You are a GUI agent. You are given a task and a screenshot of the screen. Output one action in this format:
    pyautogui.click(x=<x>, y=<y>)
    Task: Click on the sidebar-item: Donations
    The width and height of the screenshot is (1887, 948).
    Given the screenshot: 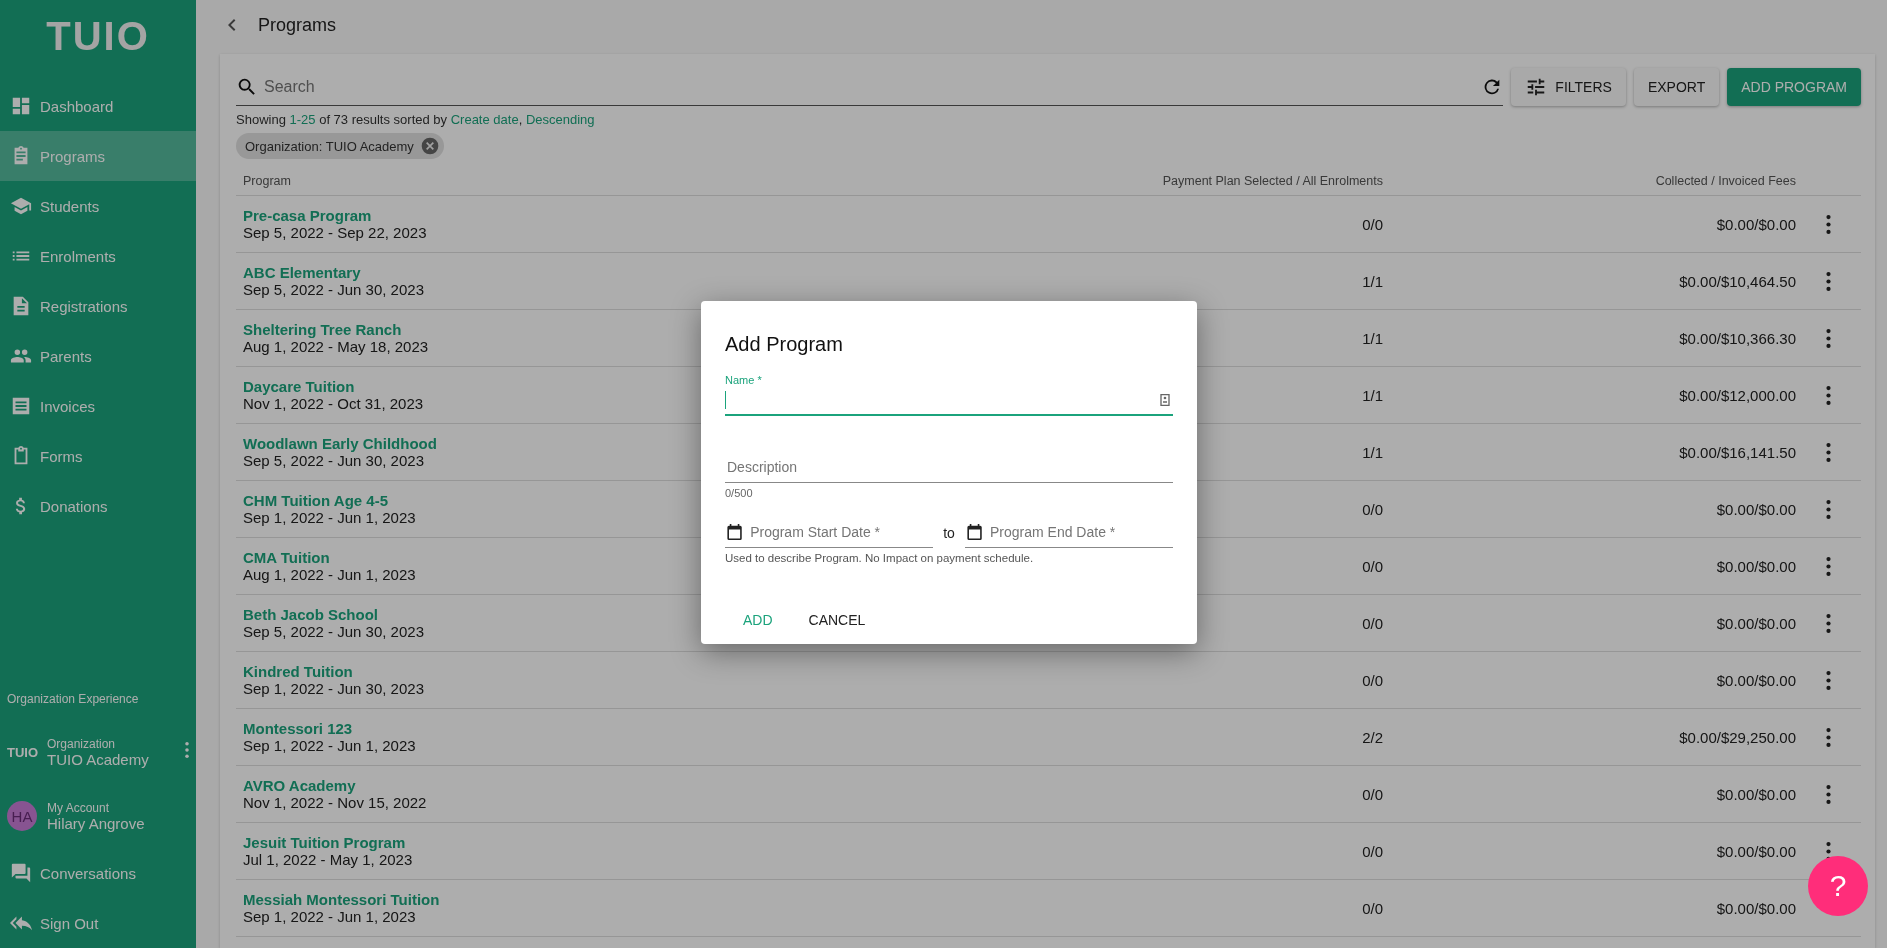 What is the action you would take?
    pyautogui.click(x=98, y=506)
    